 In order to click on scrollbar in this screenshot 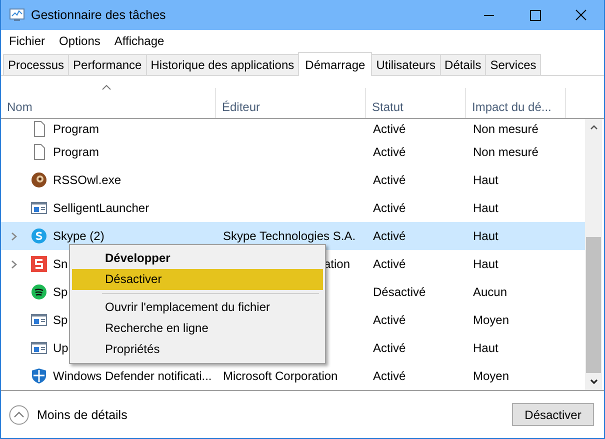, I will do `click(593, 254)`.